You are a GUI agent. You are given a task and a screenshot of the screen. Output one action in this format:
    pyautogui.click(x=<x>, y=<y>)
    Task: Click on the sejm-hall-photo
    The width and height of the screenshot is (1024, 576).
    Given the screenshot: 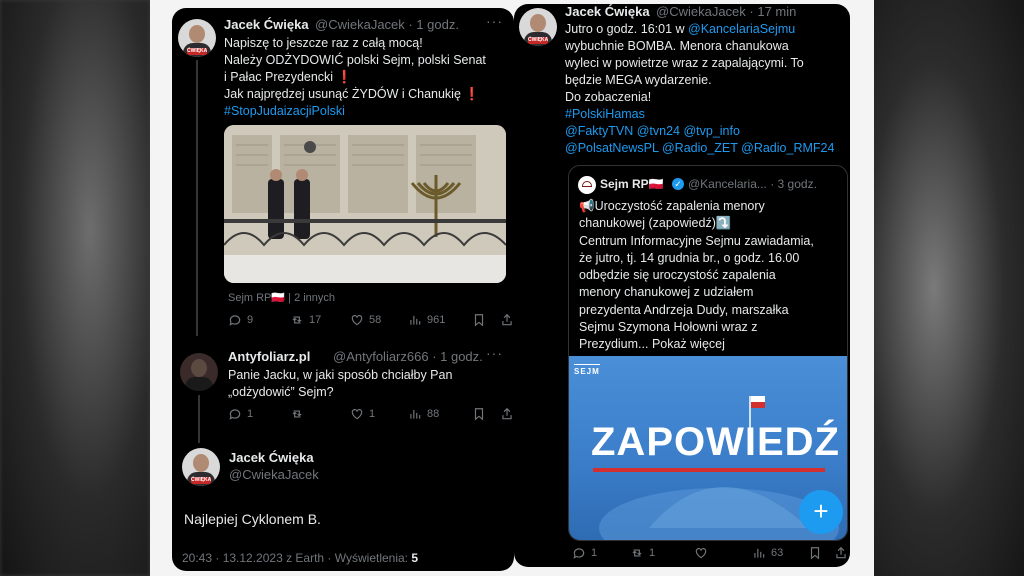 What is the action you would take?
    pyautogui.click(x=365, y=204)
    